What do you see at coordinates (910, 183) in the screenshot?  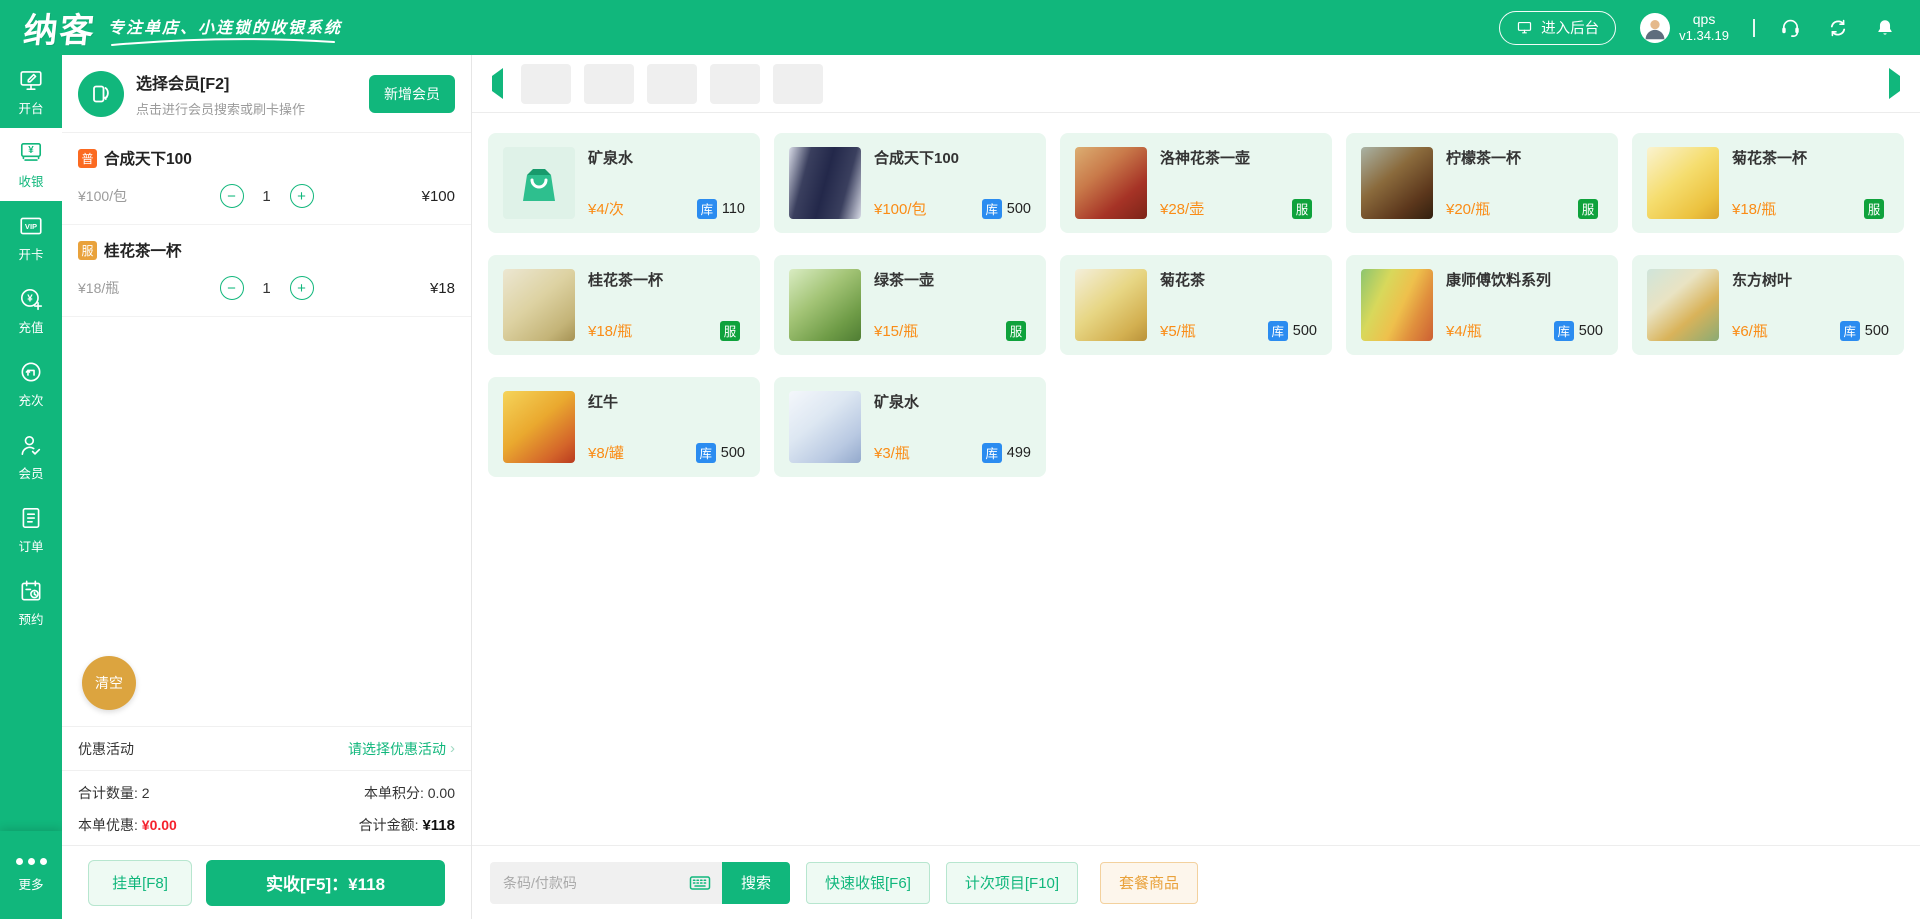 I see `product-card: 合成天下100 ¥100/包 库 500` at bounding box center [910, 183].